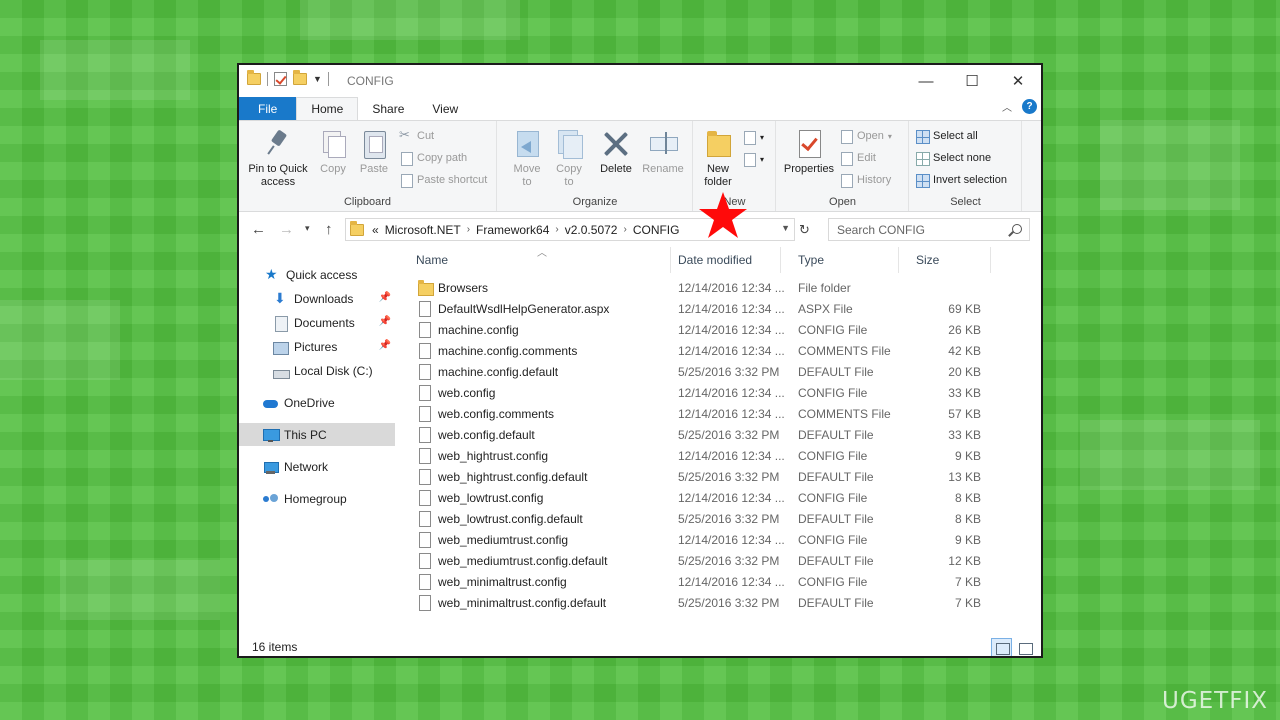 This screenshot has height=720, width=1280. What do you see at coordinates (809, 151) in the screenshot?
I see `properties-button: Properties` at bounding box center [809, 151].